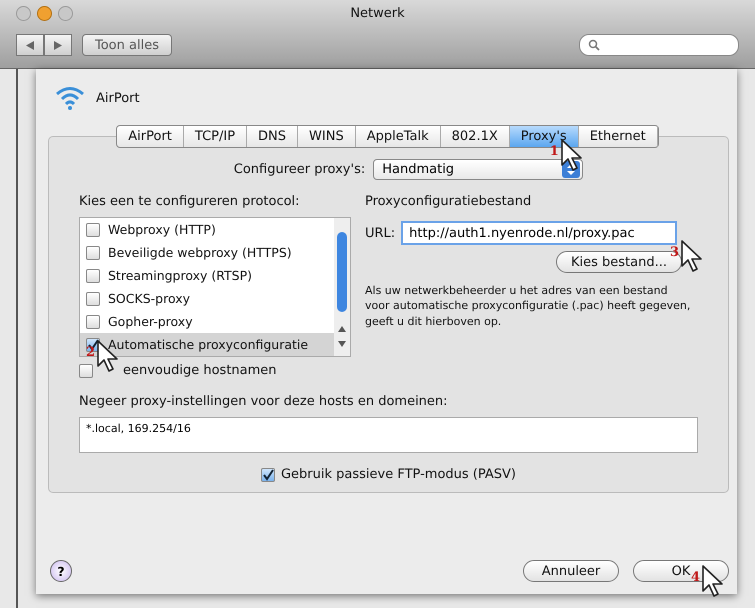 This screenshot has width=755, height=608. Describe the element at coordinates (190, 201) in the screenshot. I see `protocol-label: Kies een te configureren protocol:` at that location.